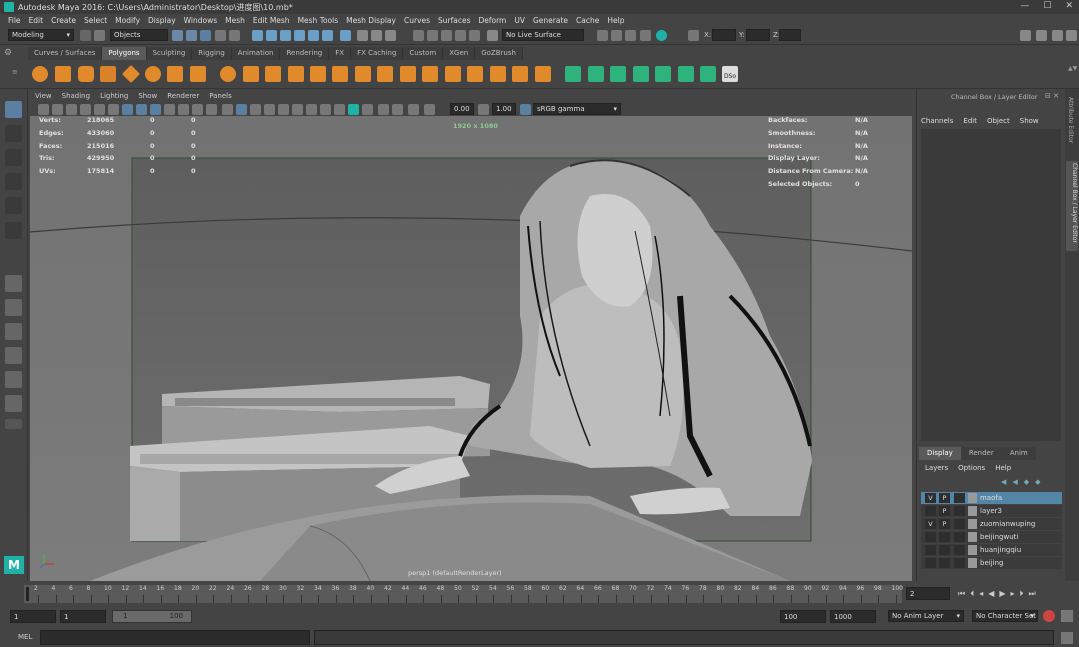 The image size is (1079, 647). I want to click on uv-editor-icon, so click(663, 74).